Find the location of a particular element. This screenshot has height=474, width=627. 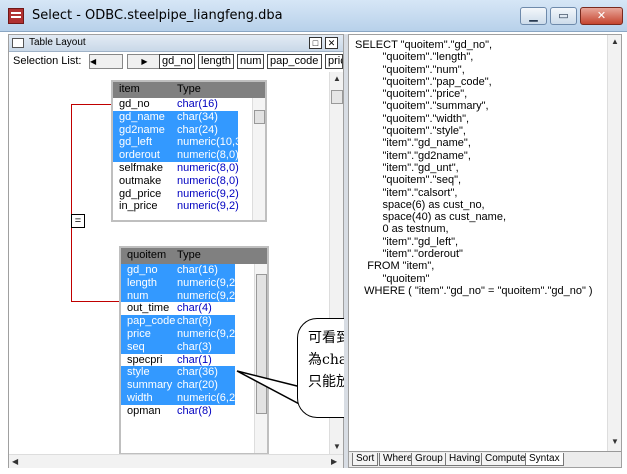

table-layout-title: Table Layout is located at coordinates (57, 42).